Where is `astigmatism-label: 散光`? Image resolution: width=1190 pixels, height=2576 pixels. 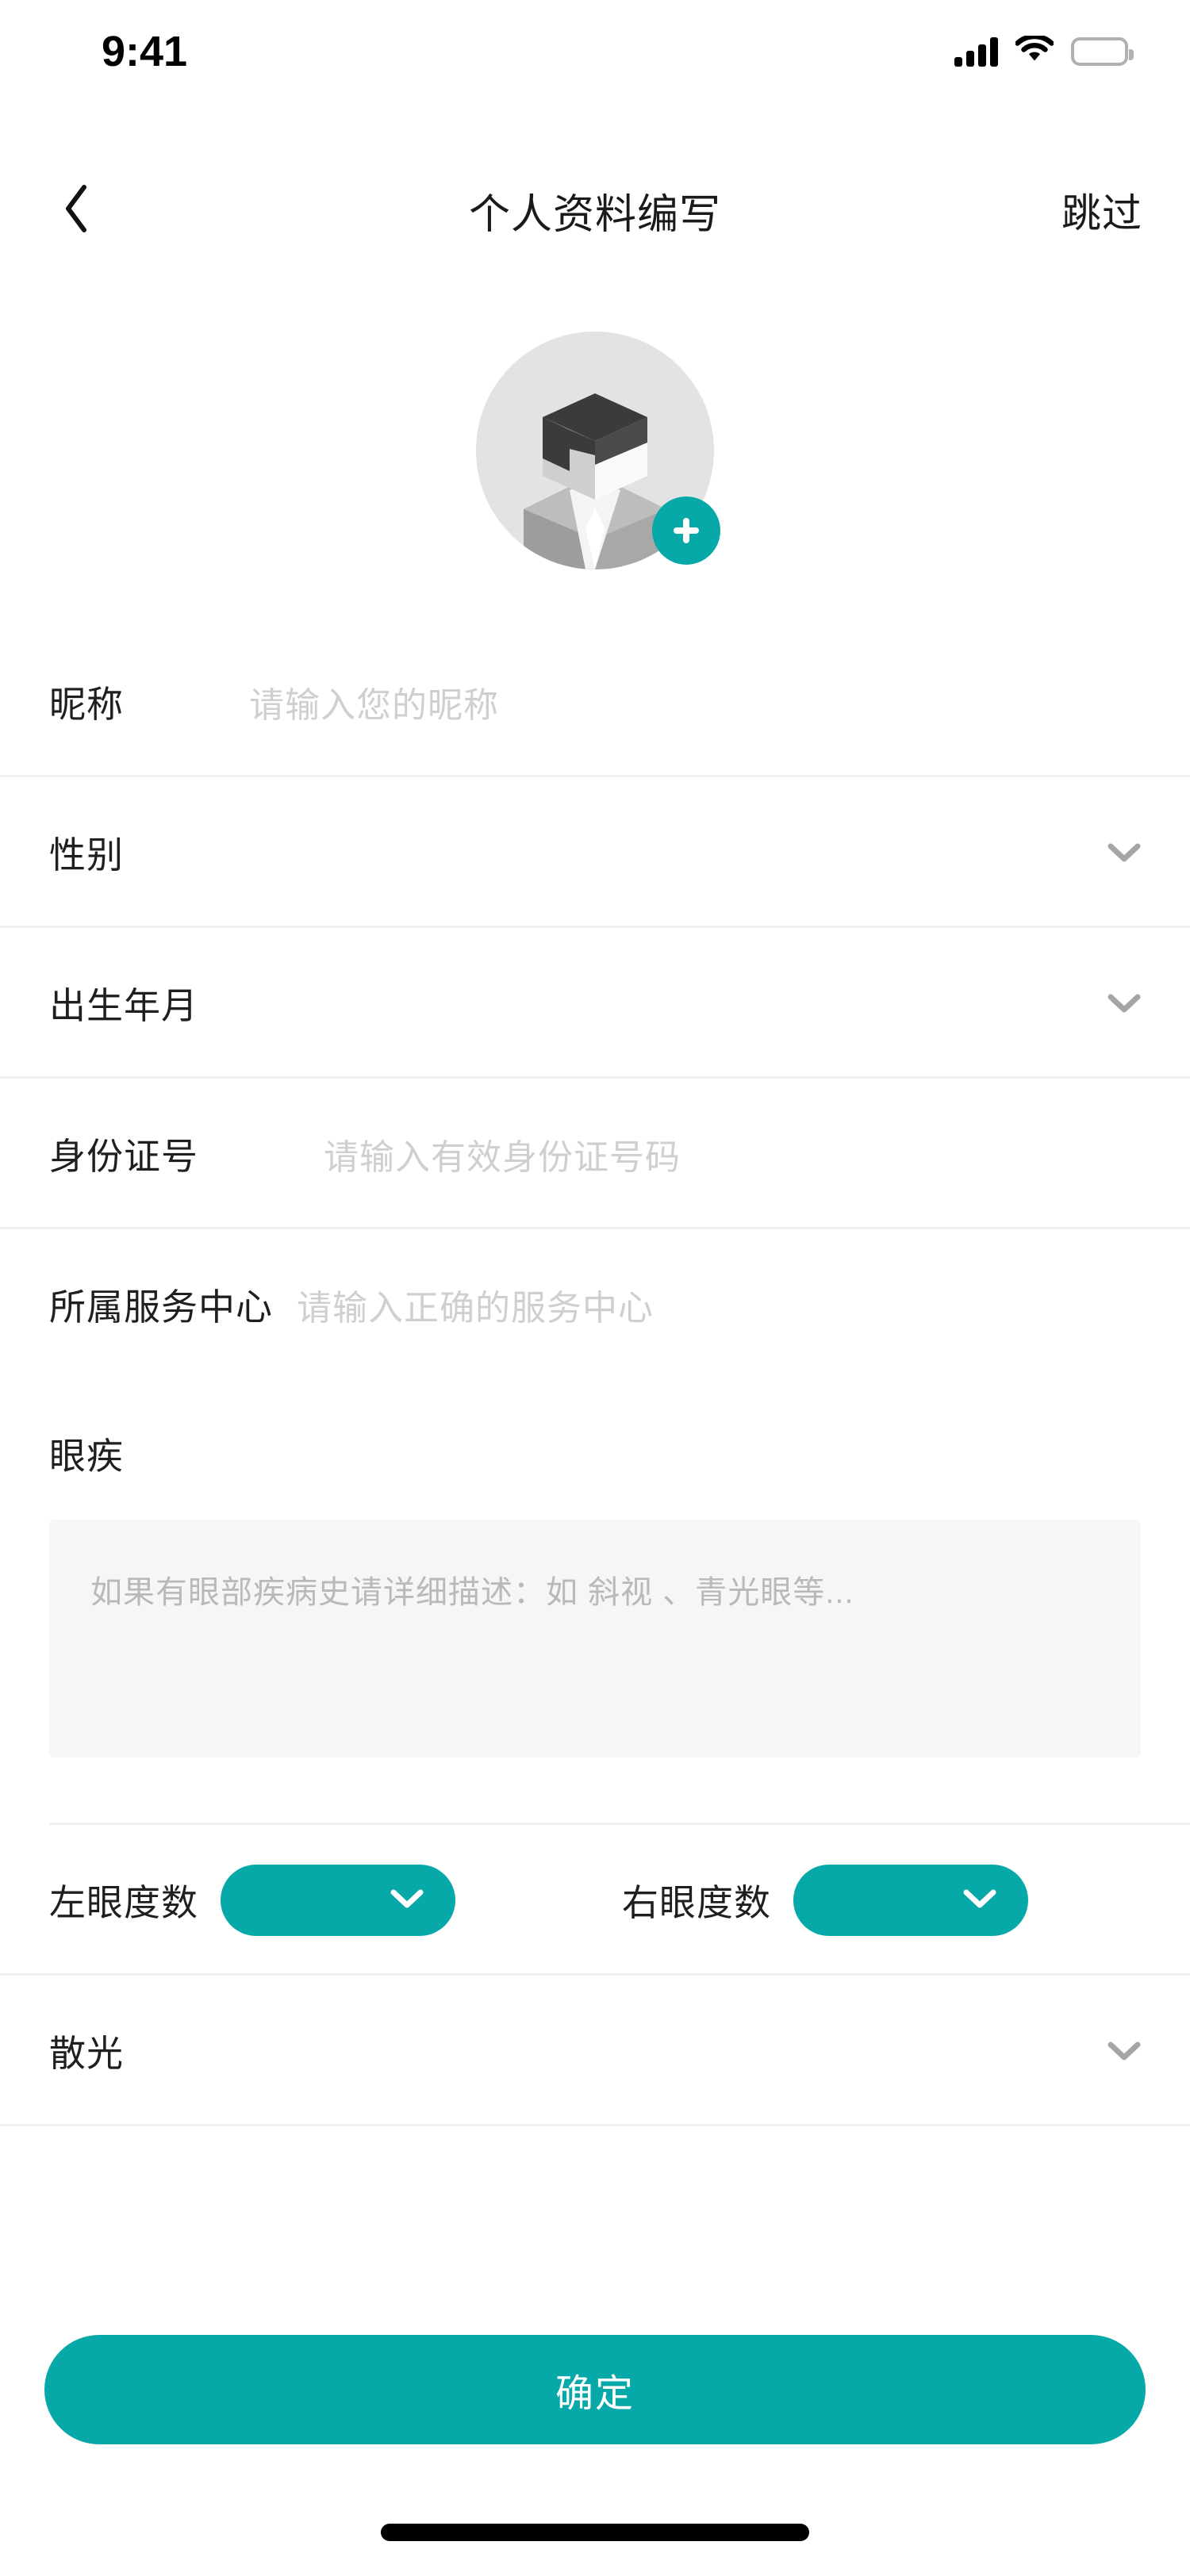
astigmatism-label: 散光 is located at coordinates (86, 2053).